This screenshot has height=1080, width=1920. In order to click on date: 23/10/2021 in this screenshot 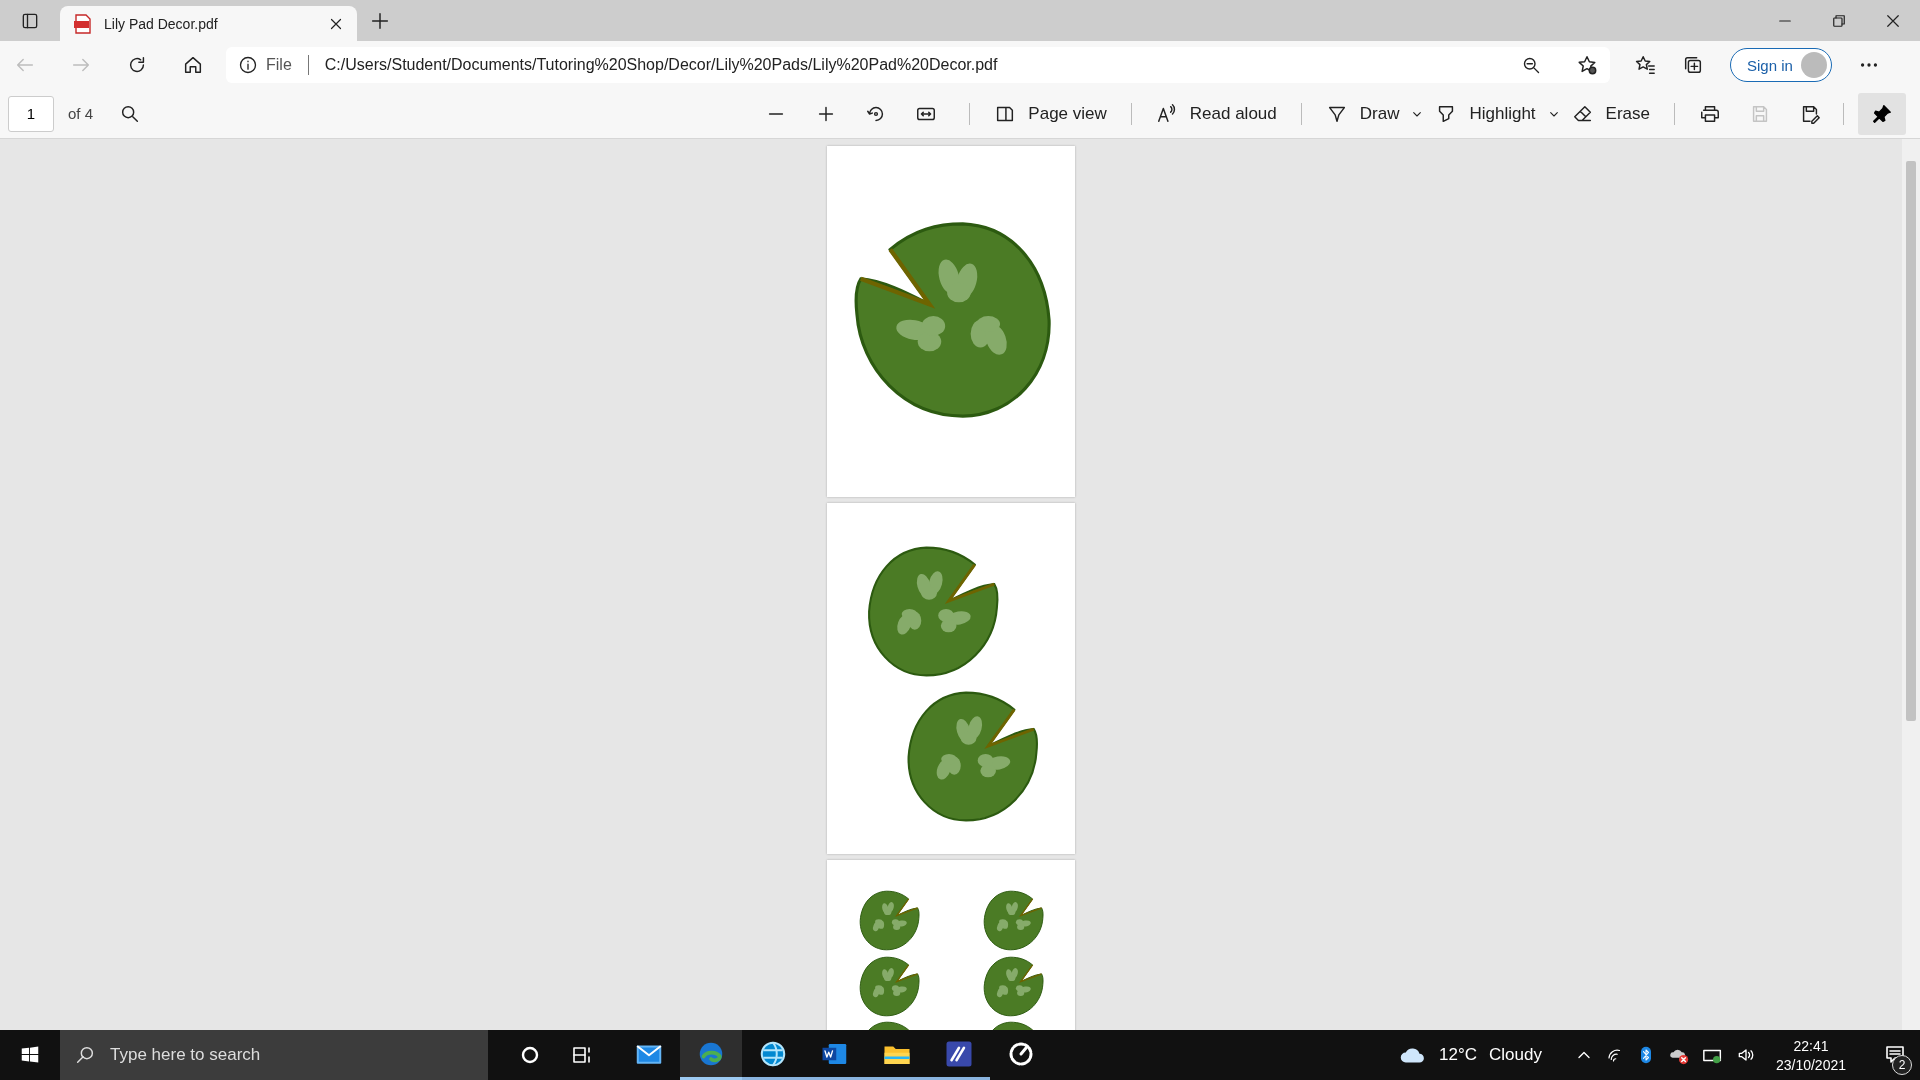, I will do `click(1810, 1064)`.